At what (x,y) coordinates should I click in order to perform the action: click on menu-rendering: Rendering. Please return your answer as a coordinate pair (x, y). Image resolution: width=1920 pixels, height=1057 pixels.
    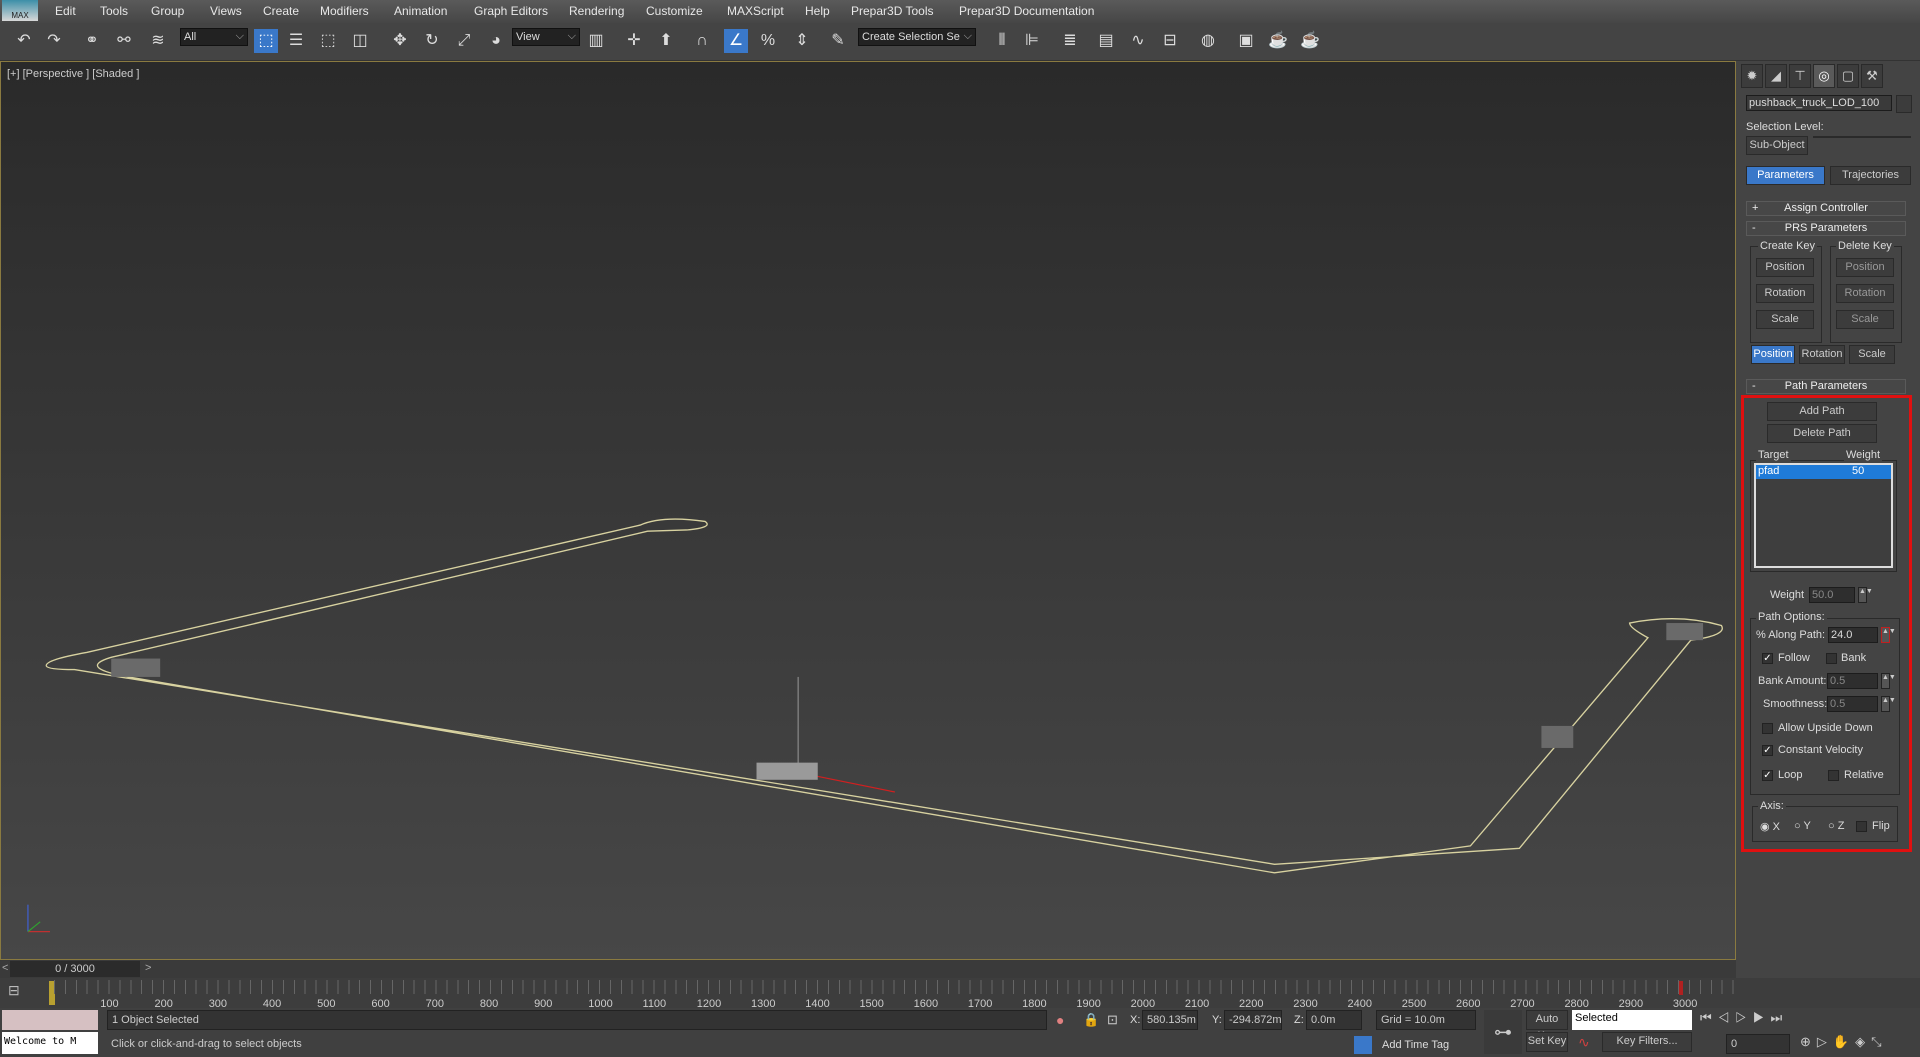
    Looking at the image, I should click on (596, 11).